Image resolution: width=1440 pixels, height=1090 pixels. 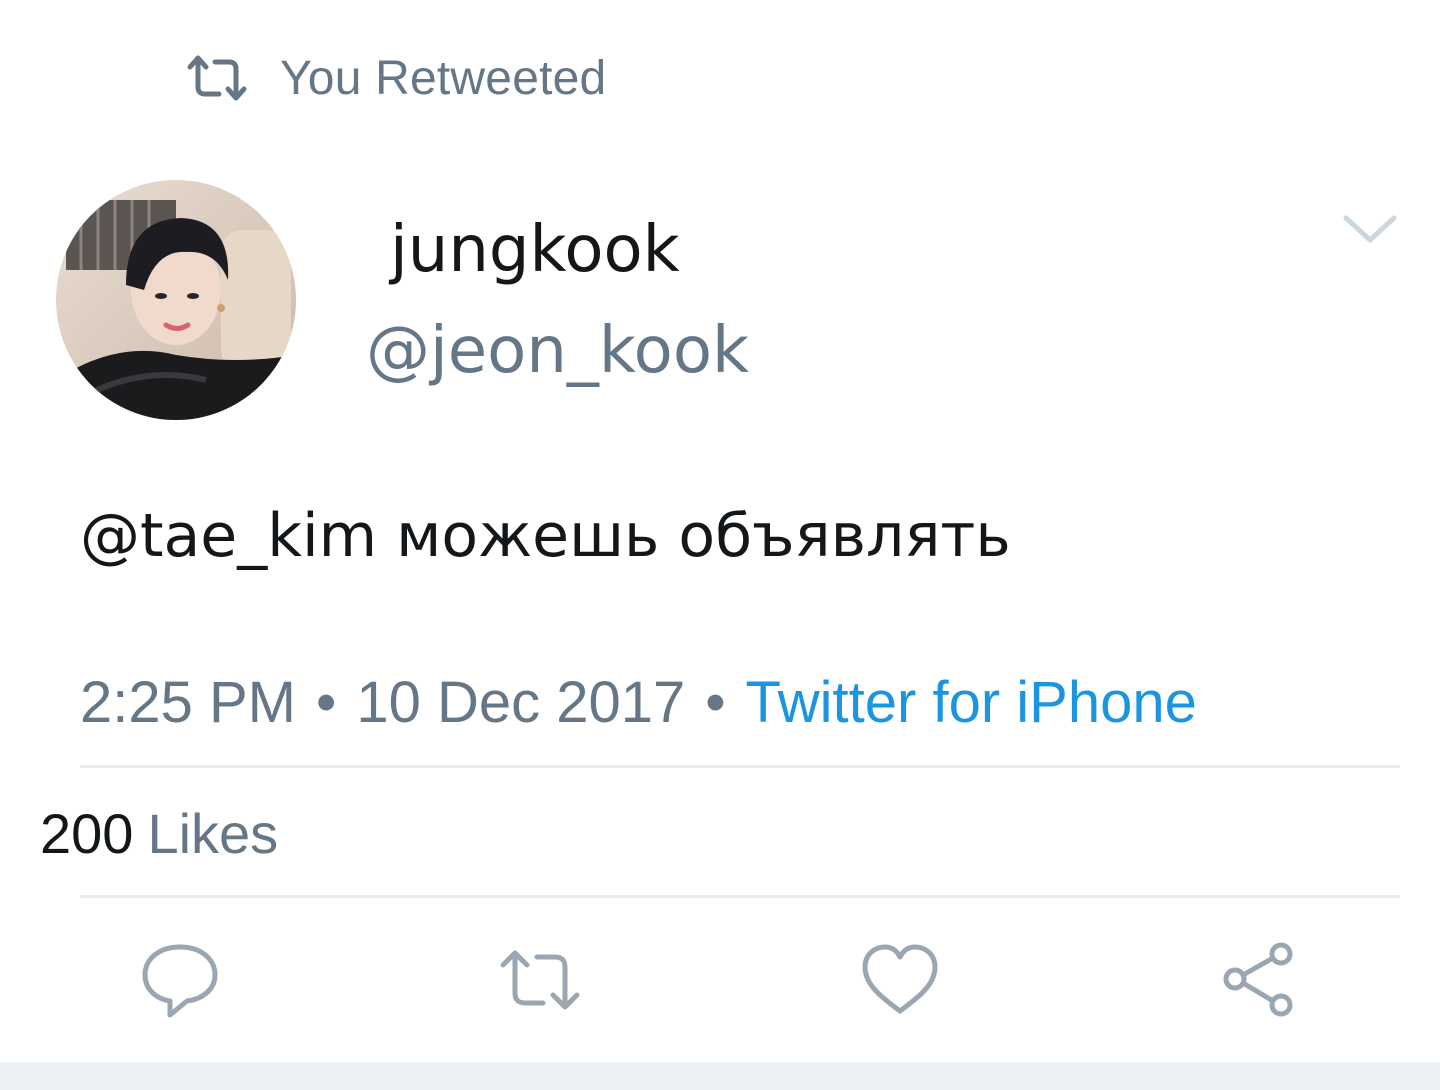 What do you see at coordinates (557, 351) in the screenshot?
I see `user-handle: @jeon_kook` at bounding box center [557, 351].